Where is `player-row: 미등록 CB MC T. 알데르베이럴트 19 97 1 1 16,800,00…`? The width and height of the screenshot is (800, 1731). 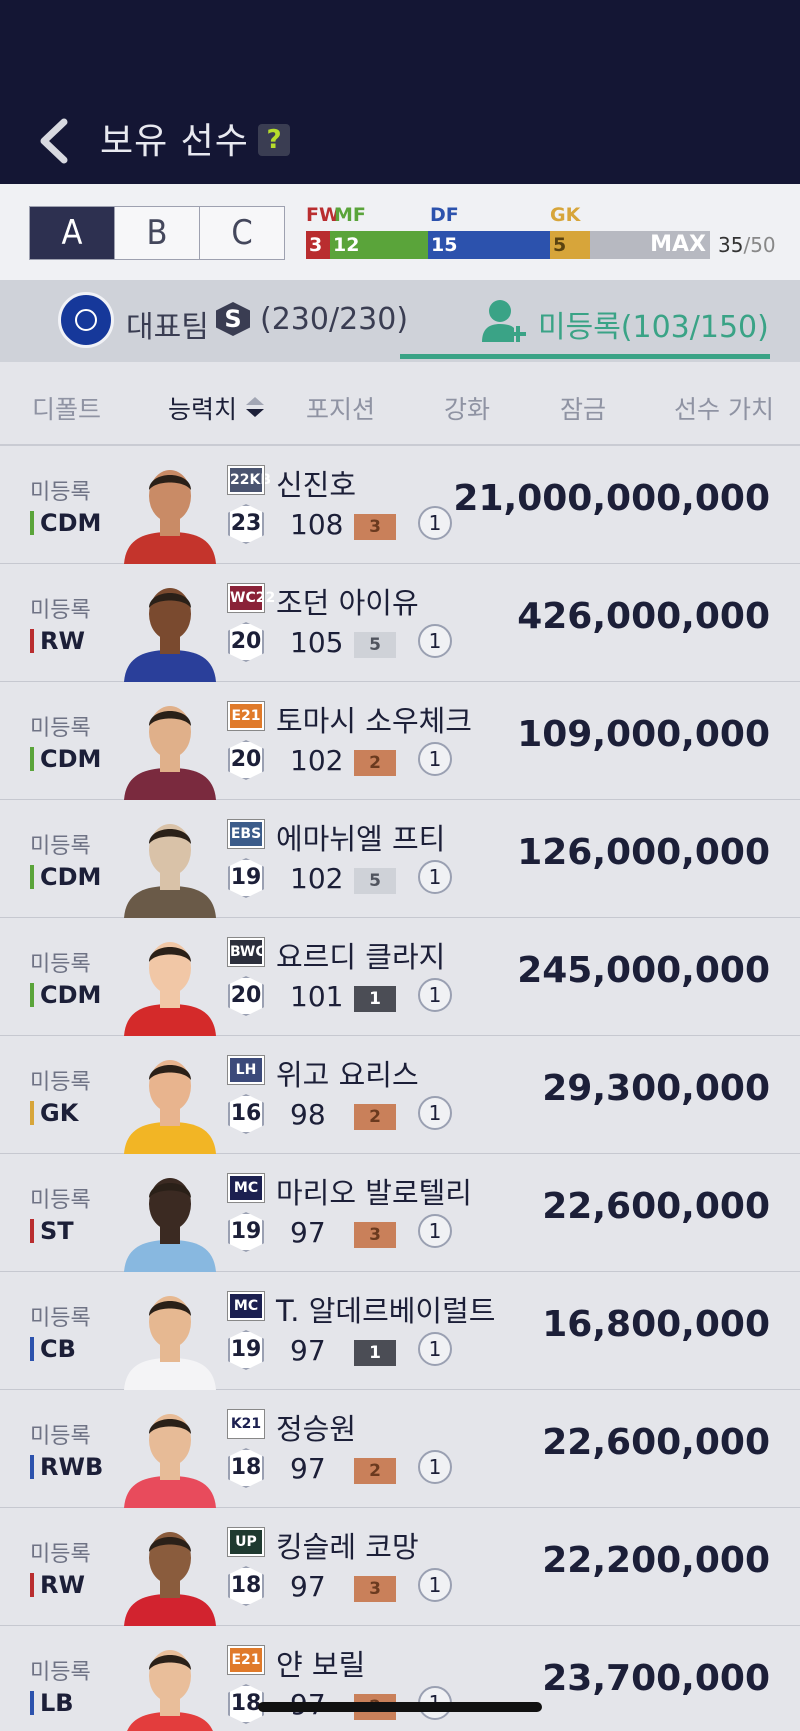 player-row: 미등록 CB MC T. 알데르베이럴트 19 97 1 1 16,800,00… is located at coordinates (400, 1331).